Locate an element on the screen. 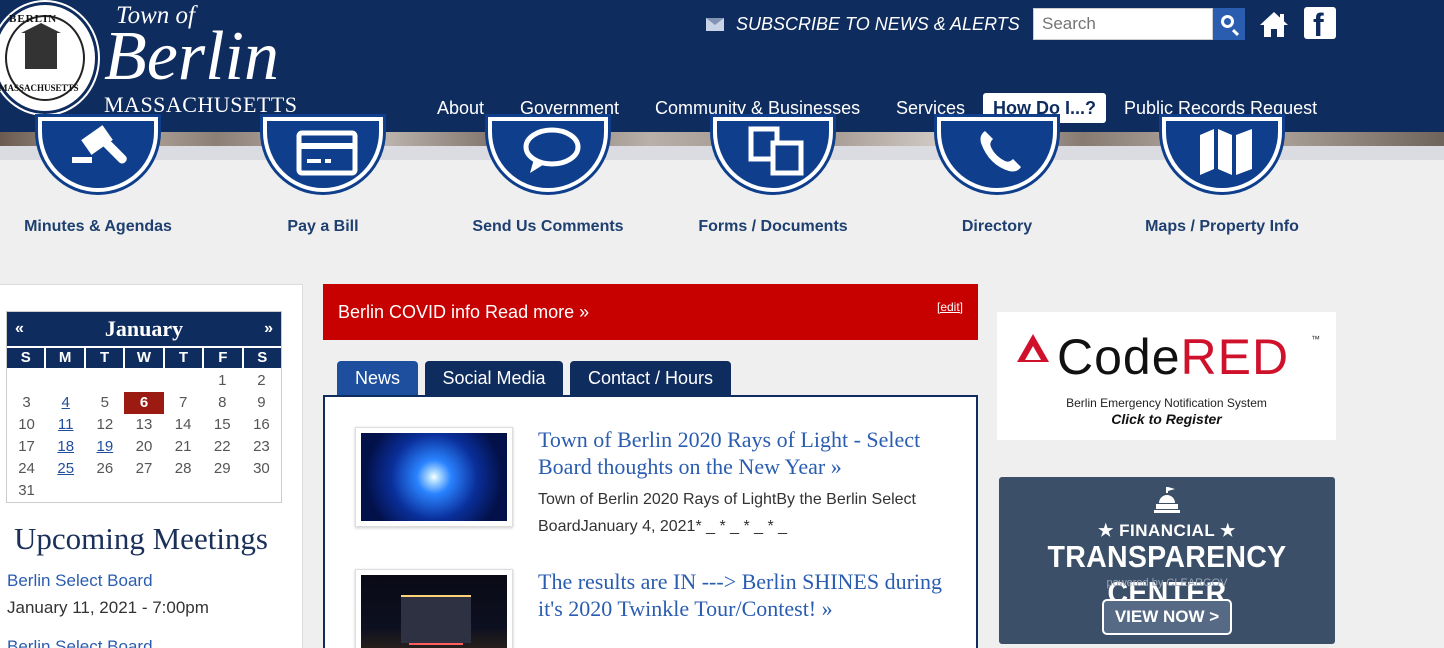 This screenshot has width=1444, height=648. facebook-icon: f is located at coordinates (1318, 25).